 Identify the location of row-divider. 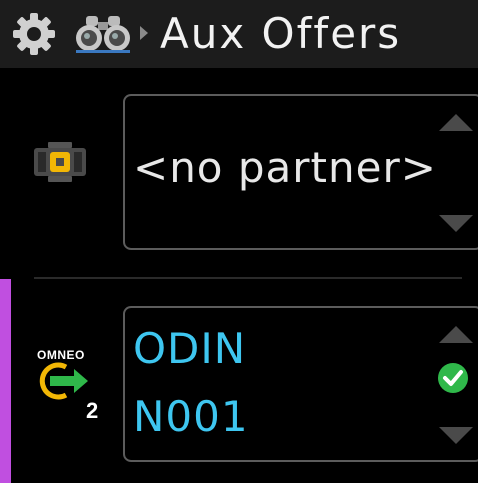
(248, 278).